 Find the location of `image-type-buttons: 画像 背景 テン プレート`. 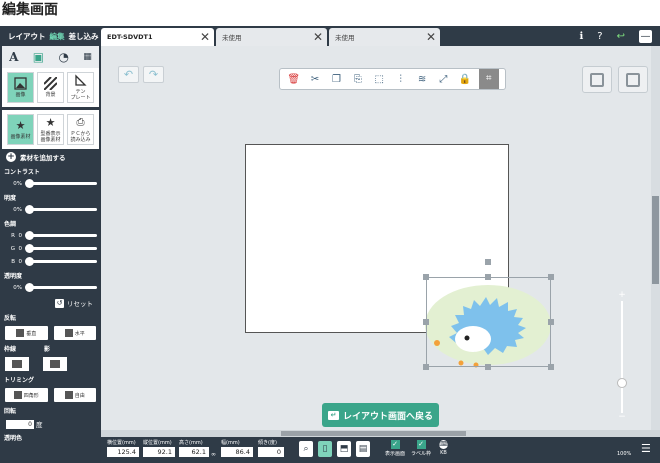

image-type-buttons: 画像 背景 テン プレート is located at coordinates (50, 87).